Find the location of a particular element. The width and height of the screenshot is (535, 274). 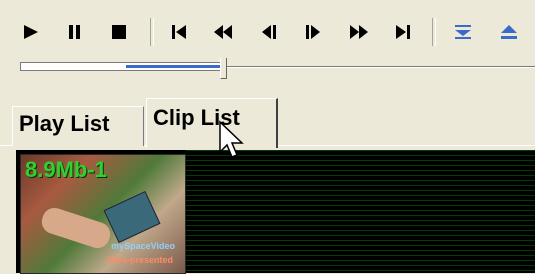

skip-to-end-button is located at coordinates (403, 32).